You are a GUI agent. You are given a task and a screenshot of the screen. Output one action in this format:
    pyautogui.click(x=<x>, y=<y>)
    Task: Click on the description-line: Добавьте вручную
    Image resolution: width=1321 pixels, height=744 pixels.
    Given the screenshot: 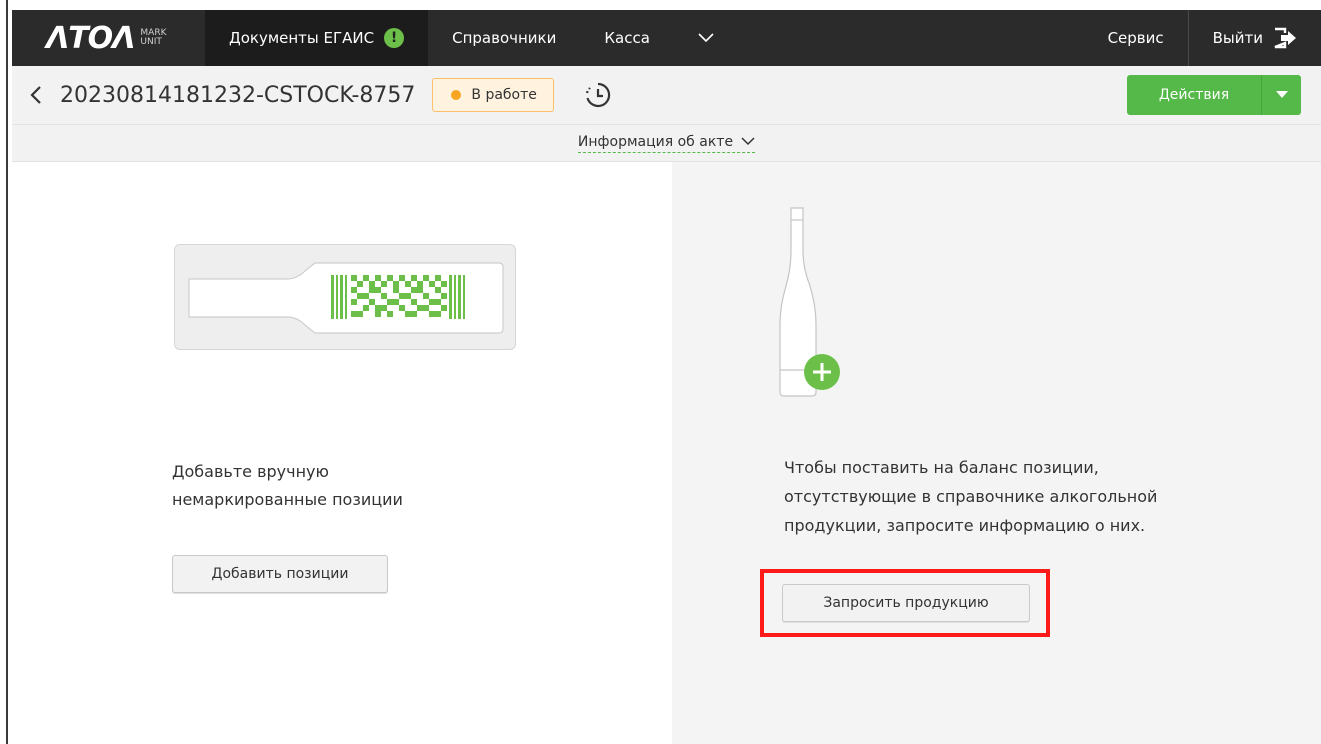 What is the action you would take?
    pyautogui.click(x=250, y=471)
    